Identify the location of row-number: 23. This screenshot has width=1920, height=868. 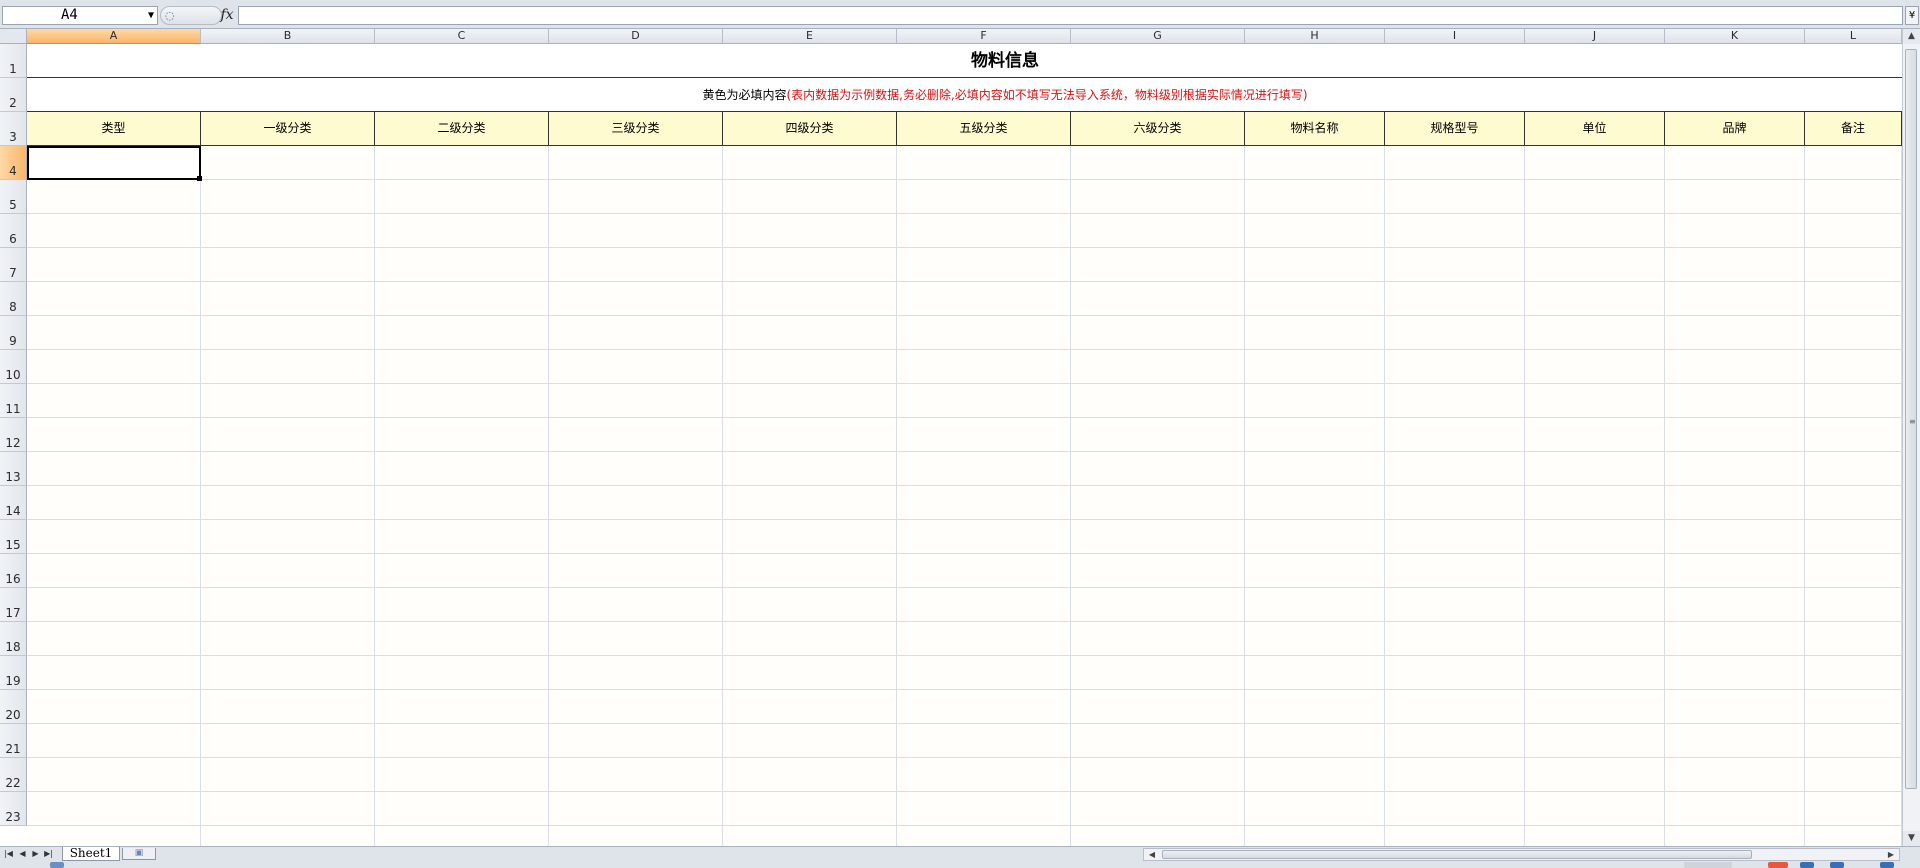
(13, 817).